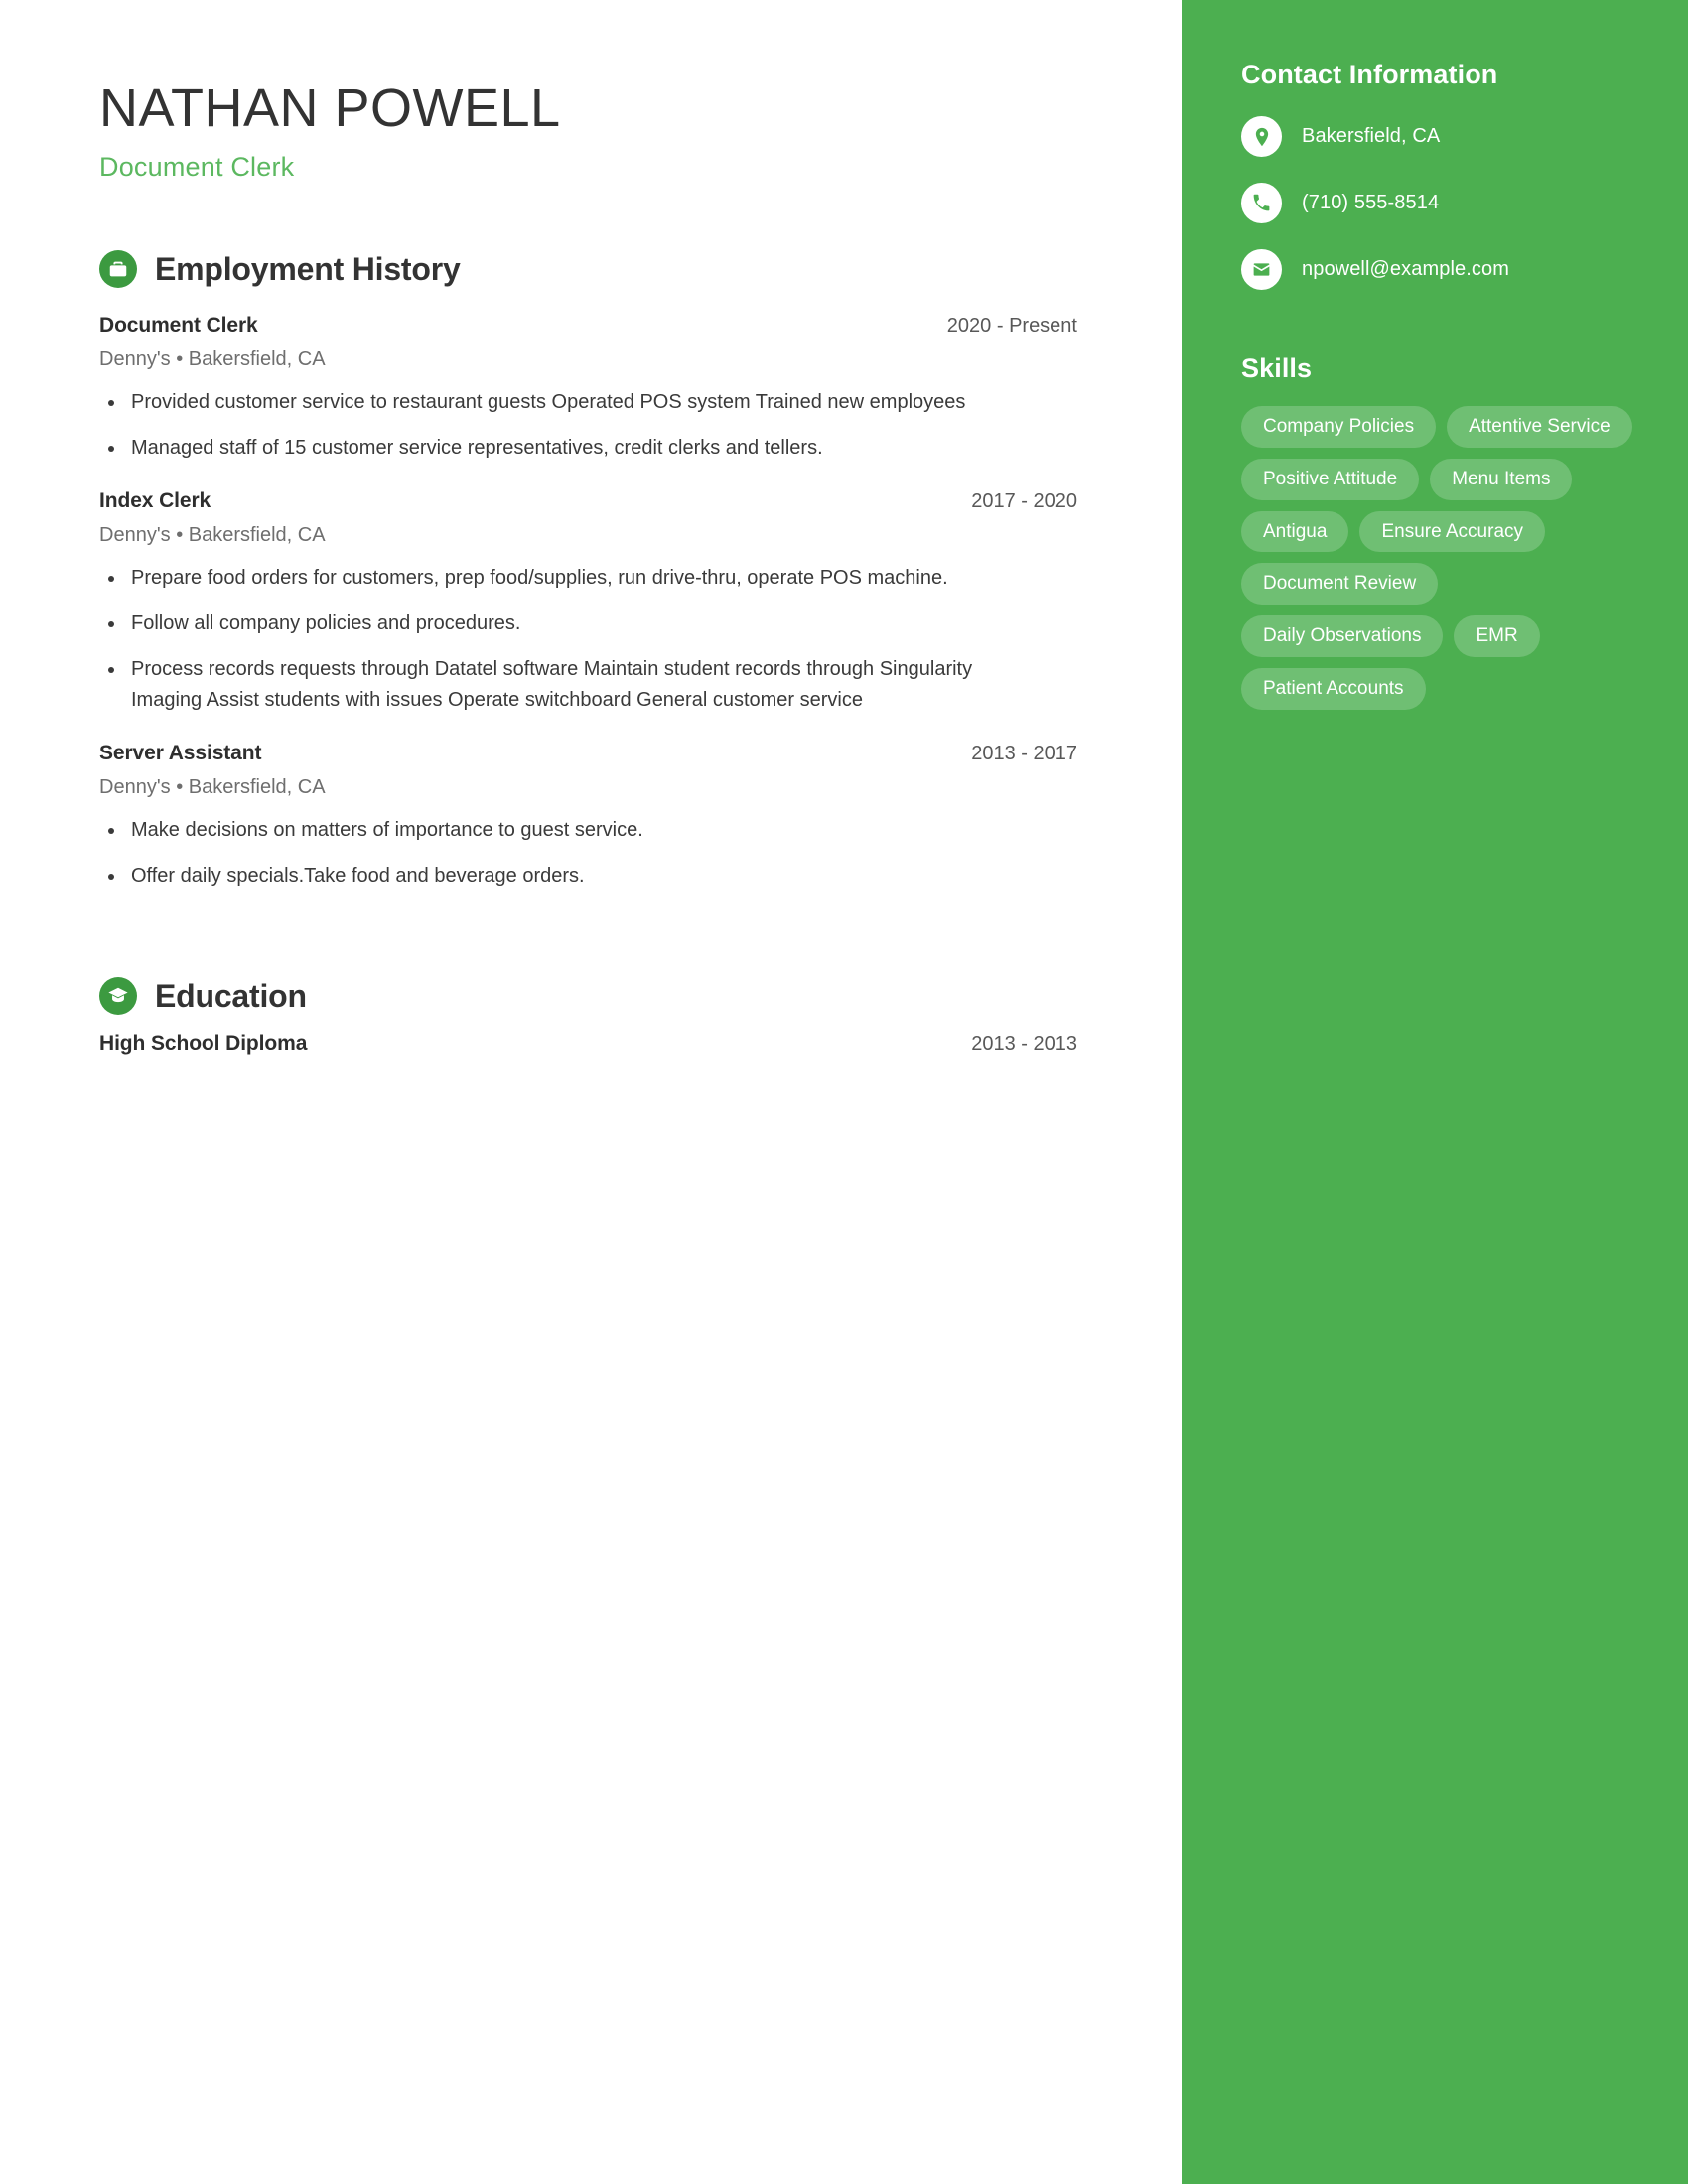 This screenshot has height=2184, width=1688. Describe the element at coordinates (330, 108) in the screenshot. I see `candidate-name: NATHAN POWELL` at that location.